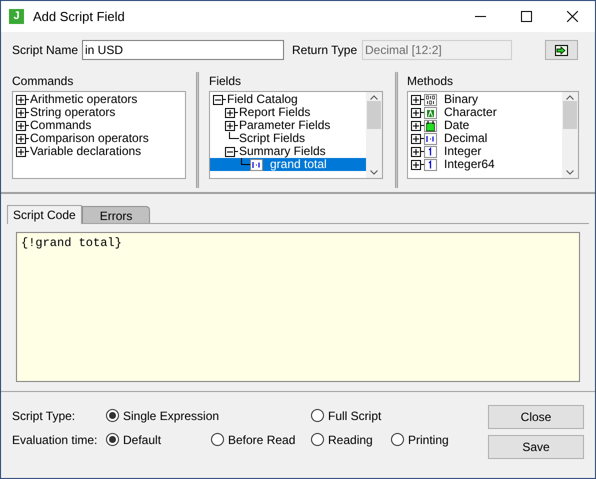 This screenshot has width=596, height=479. Describe the element at coordinates (87, 151) in the screenshot. I see `tree-item: Variable declarations` at that location.